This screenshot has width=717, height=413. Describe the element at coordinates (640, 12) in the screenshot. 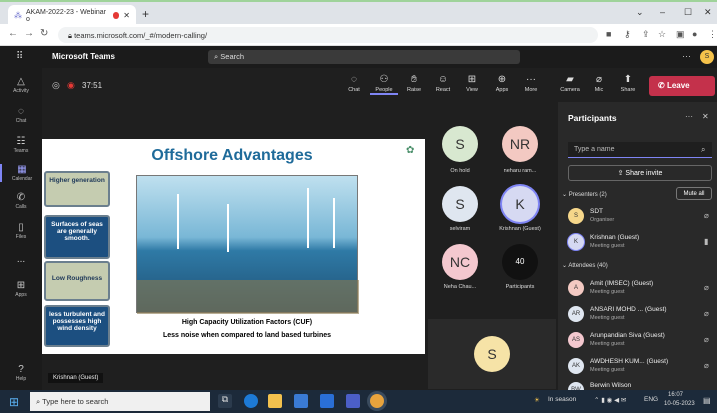

I see `tab-search-icon: ⌄` at that location.